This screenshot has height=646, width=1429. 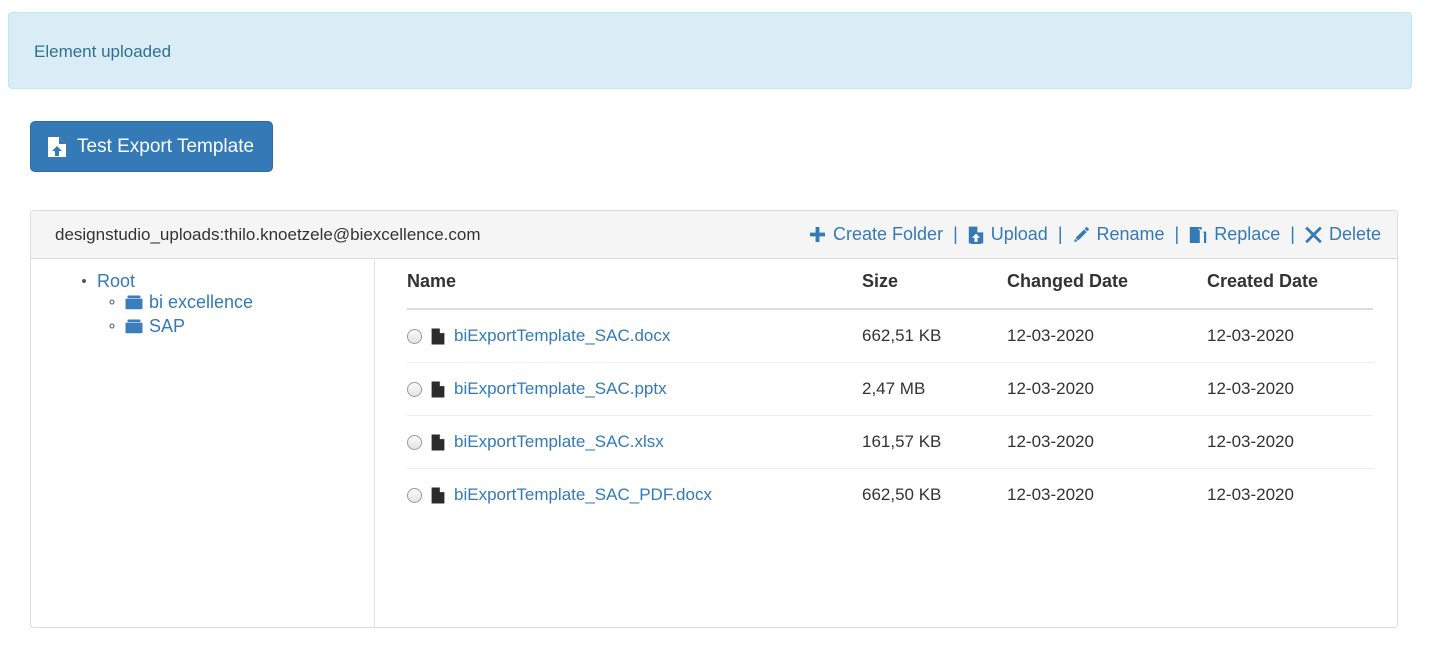 What do you see at coordinates (249, 326) in the screenshot?
I see `tree-item-sap: SAP` at bounding box center [249, 326].